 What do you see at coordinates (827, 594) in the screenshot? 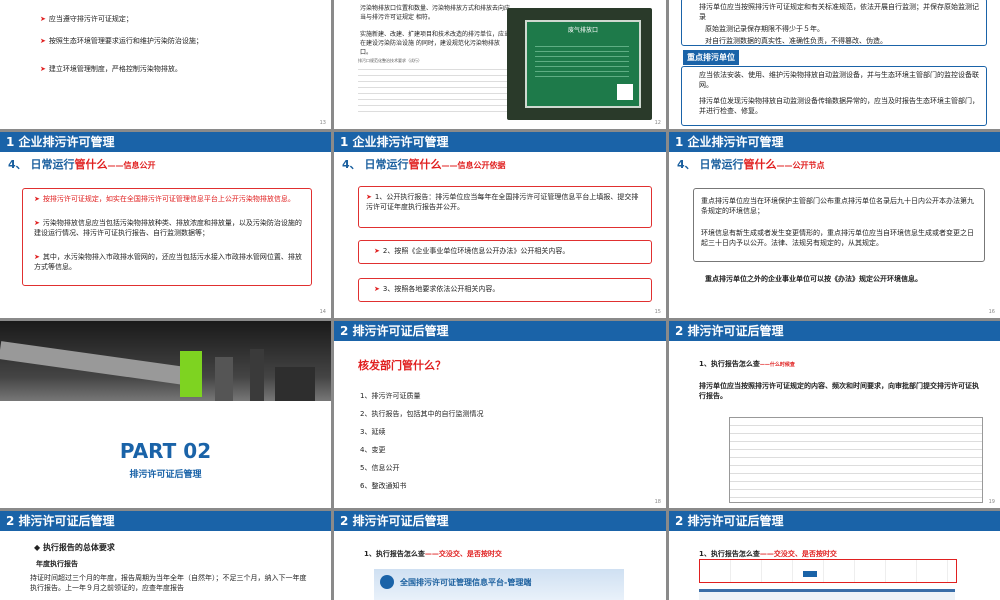
I see `results-area` at bounding box center [827, 594].